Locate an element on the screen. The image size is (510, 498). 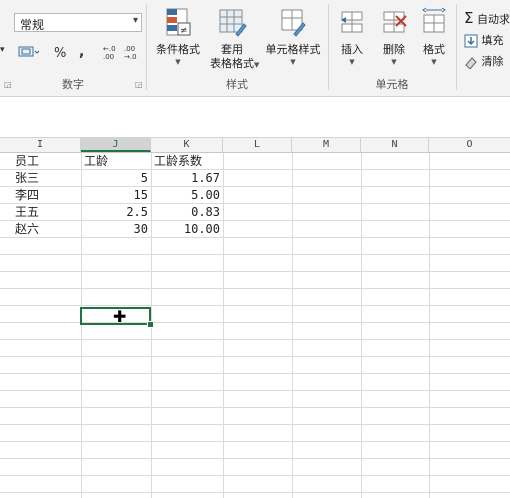
svg-text: →.0 is located at coordinates (130, 56).